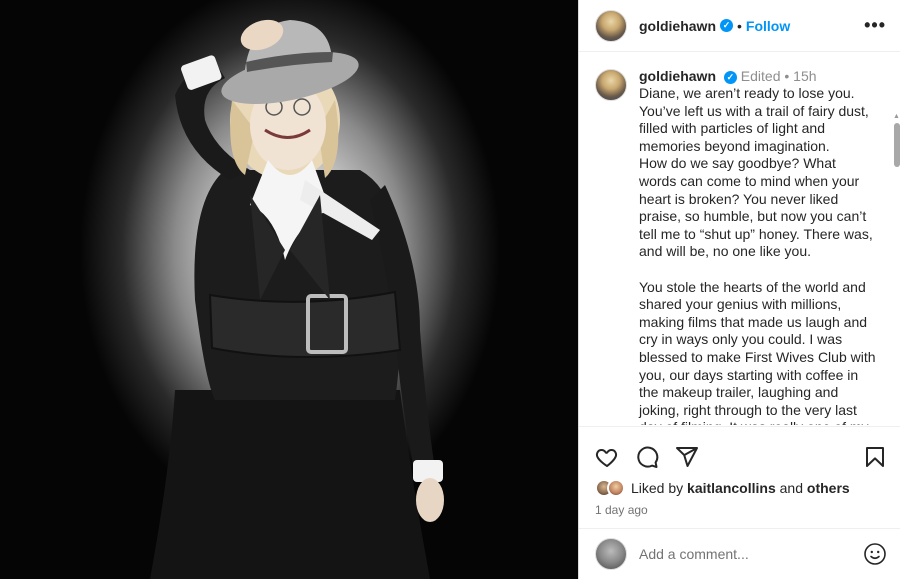  What do you see at coordinates (897, 145) in the screenshot?
I see `scrollbar-thumb` at bounding box center [897, 145].